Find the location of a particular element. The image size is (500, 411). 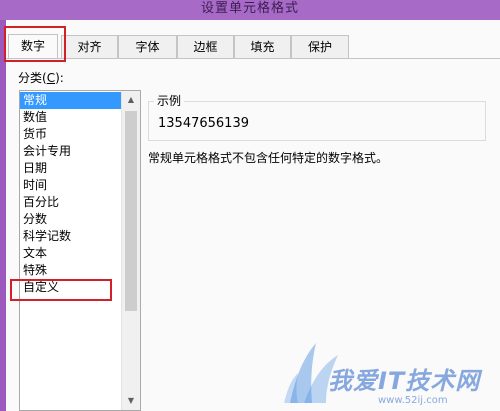

watermark: 我爱IT技术网 www.52ij.com is located at coordinates (391, 377).